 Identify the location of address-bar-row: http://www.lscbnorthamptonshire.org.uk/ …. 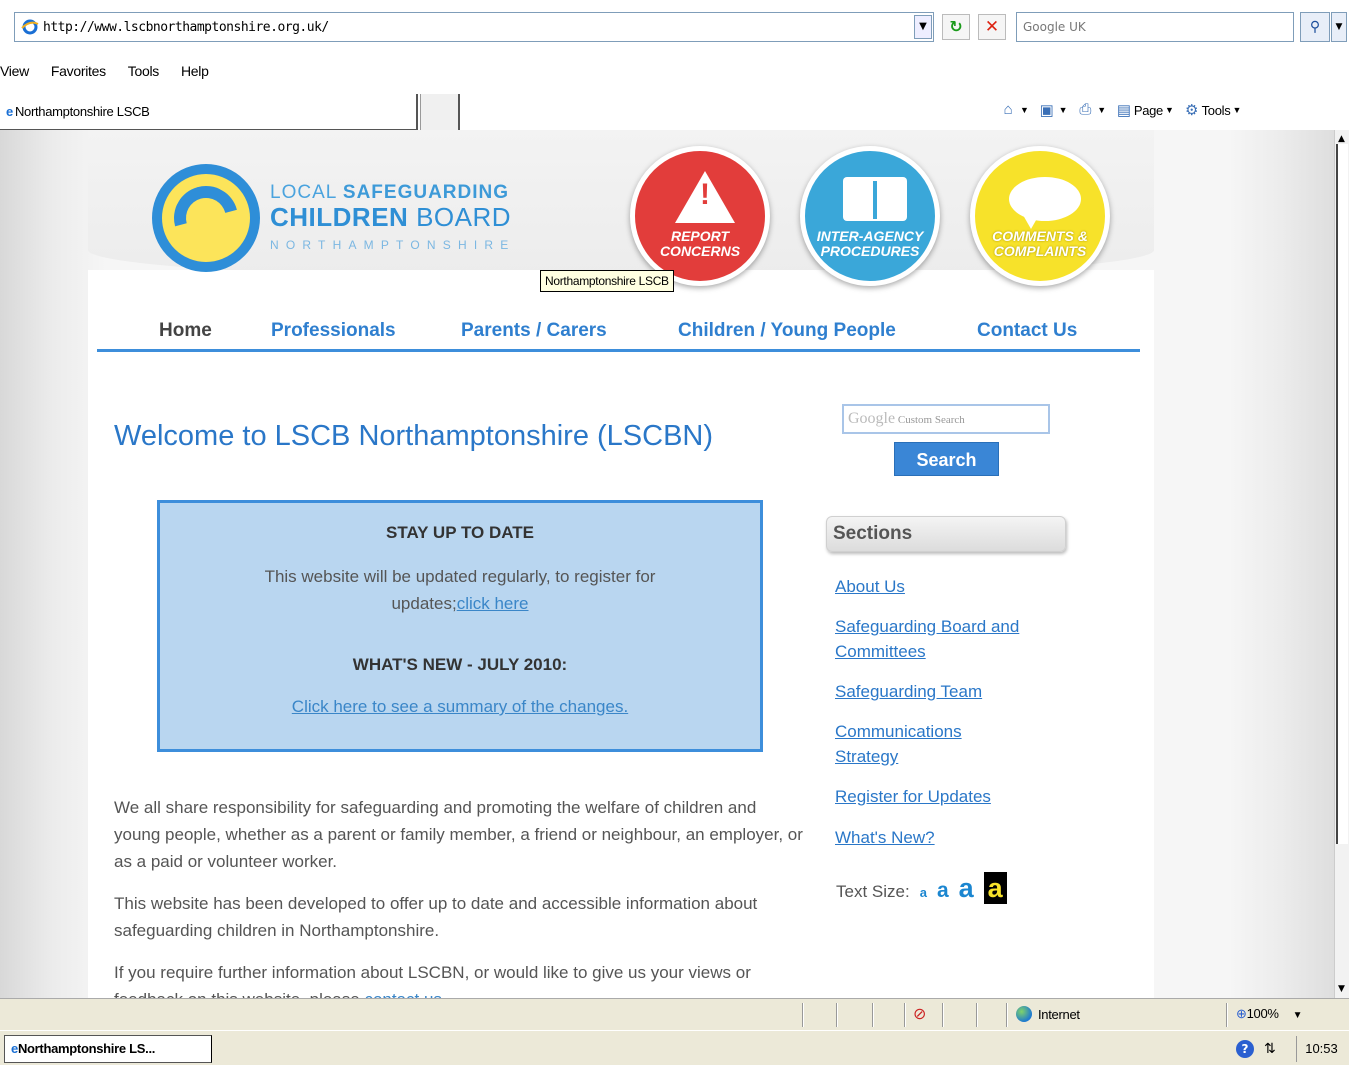
(674, 27).